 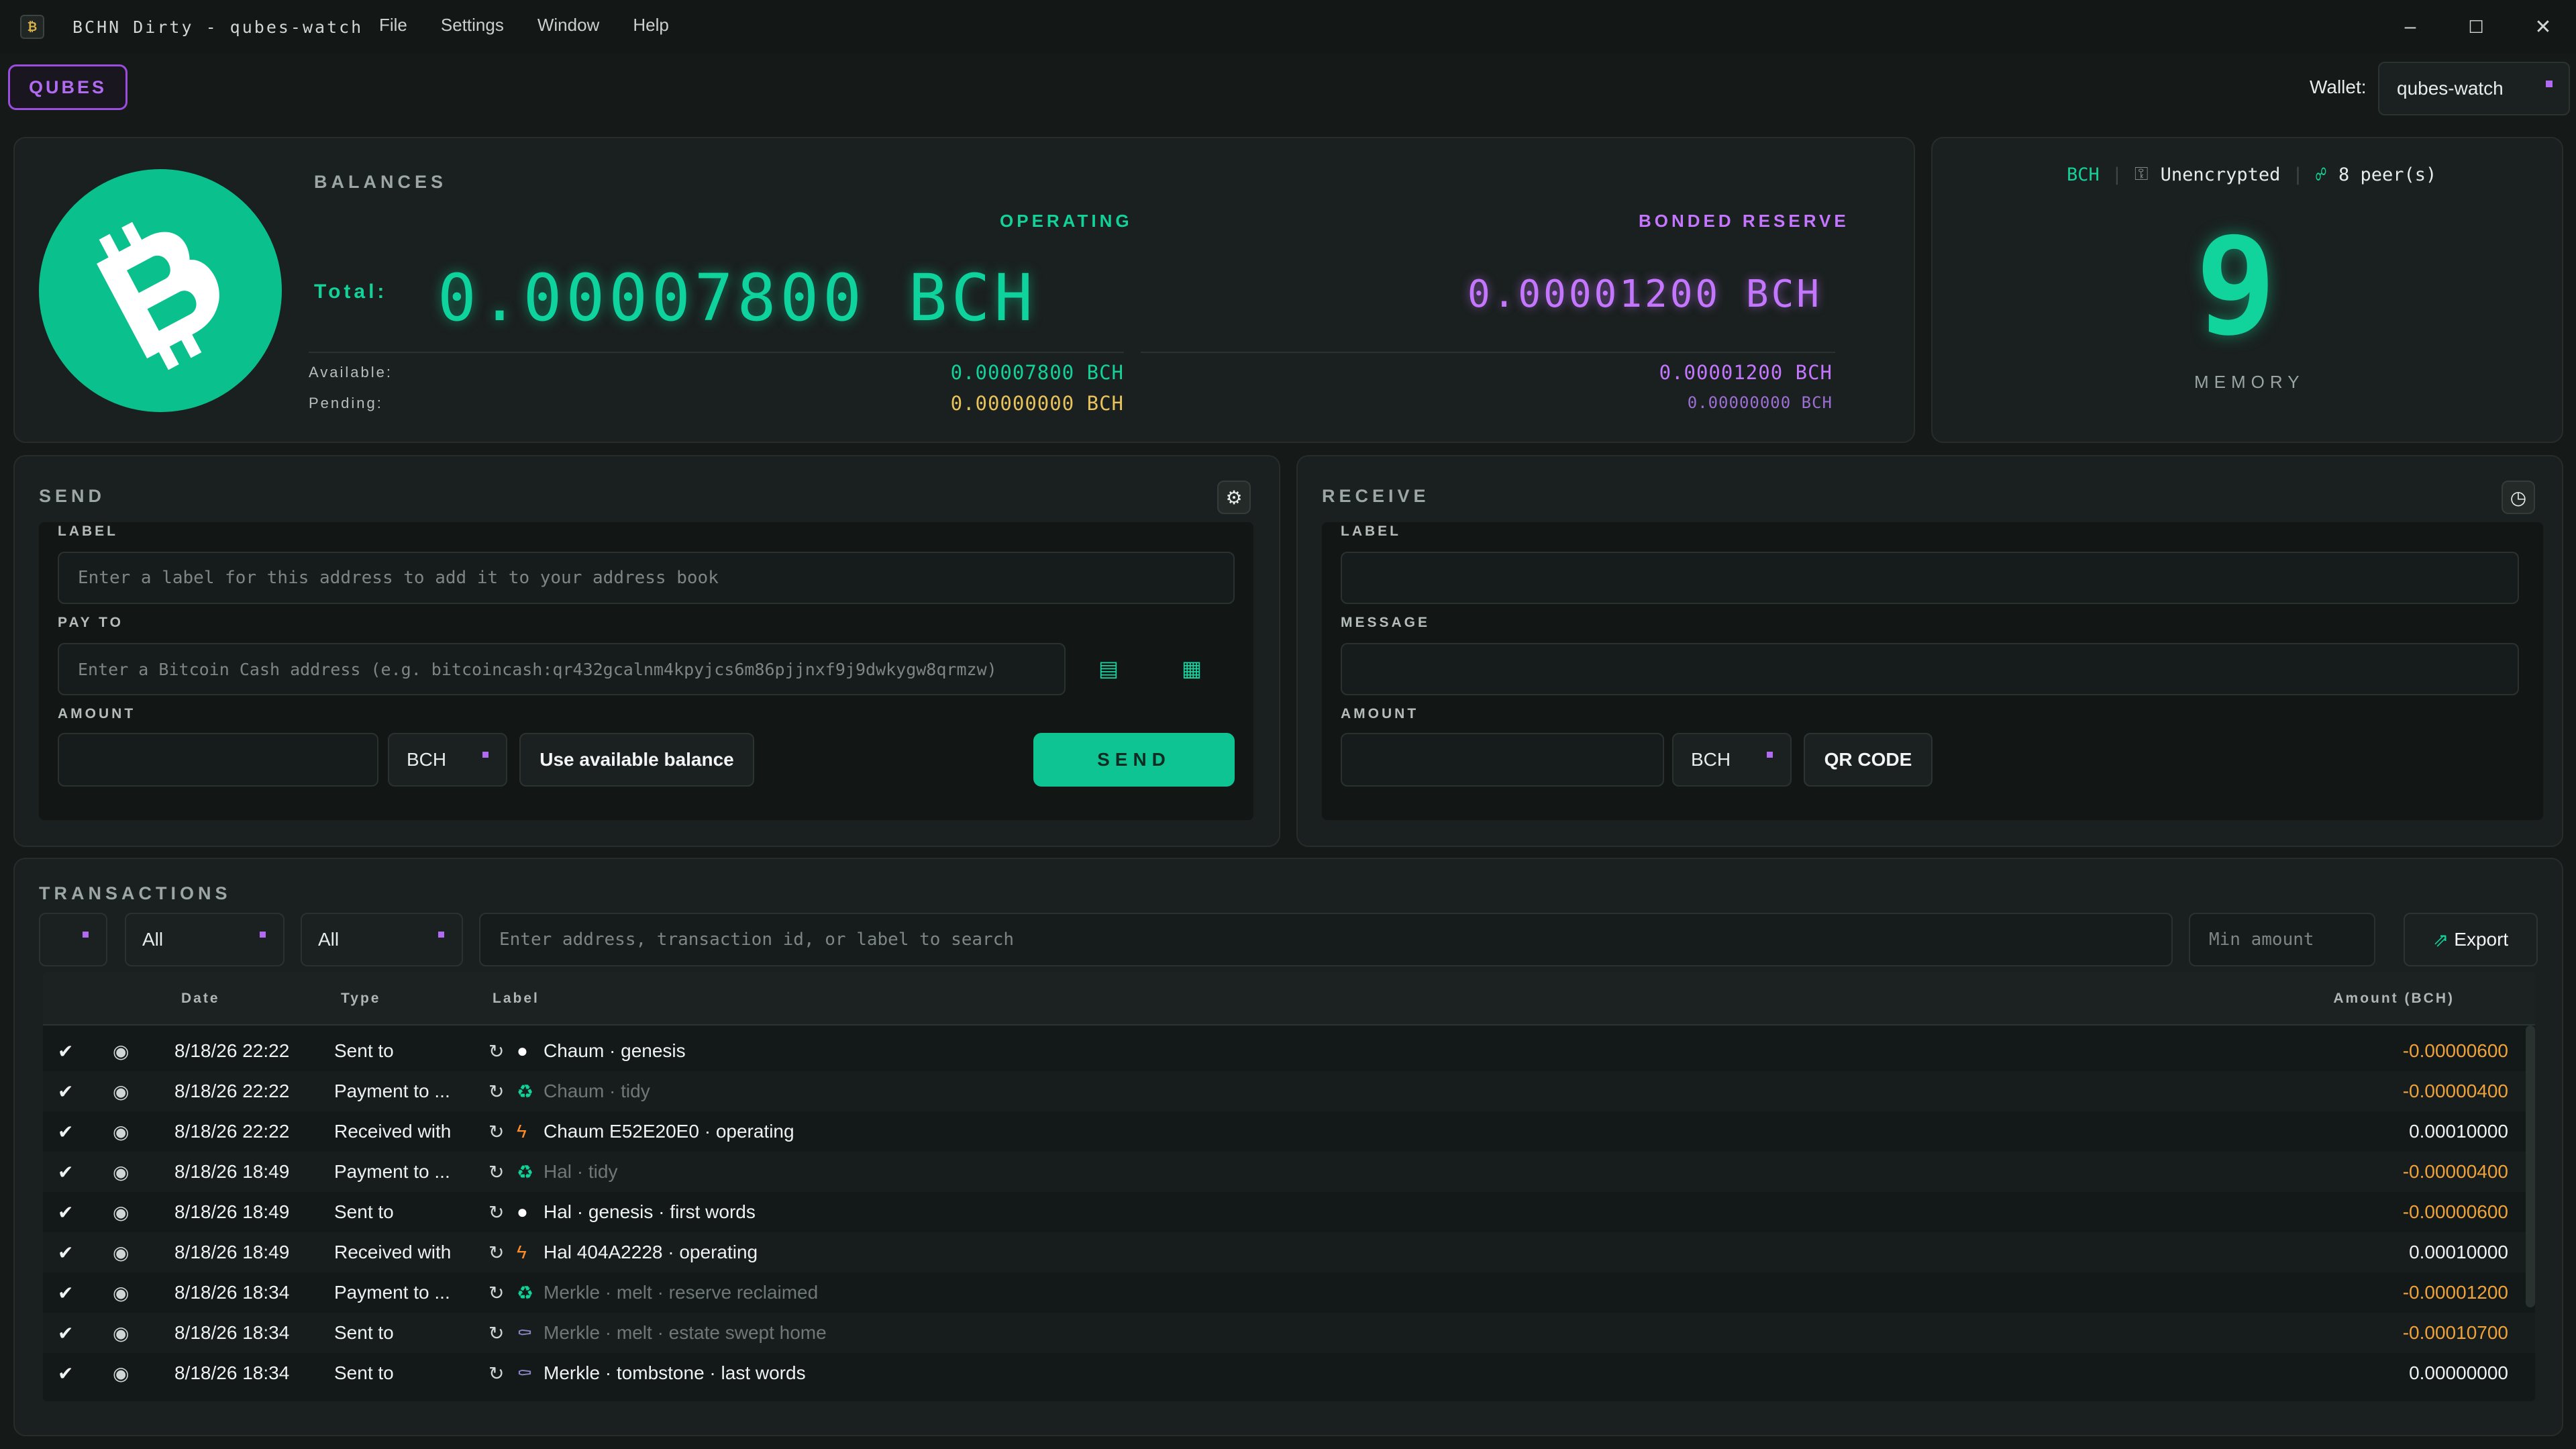 What do you see at coordinates (1502, 760) in the screenshot?
I see `receive-amount-input` at bounding box center [1502, 760].